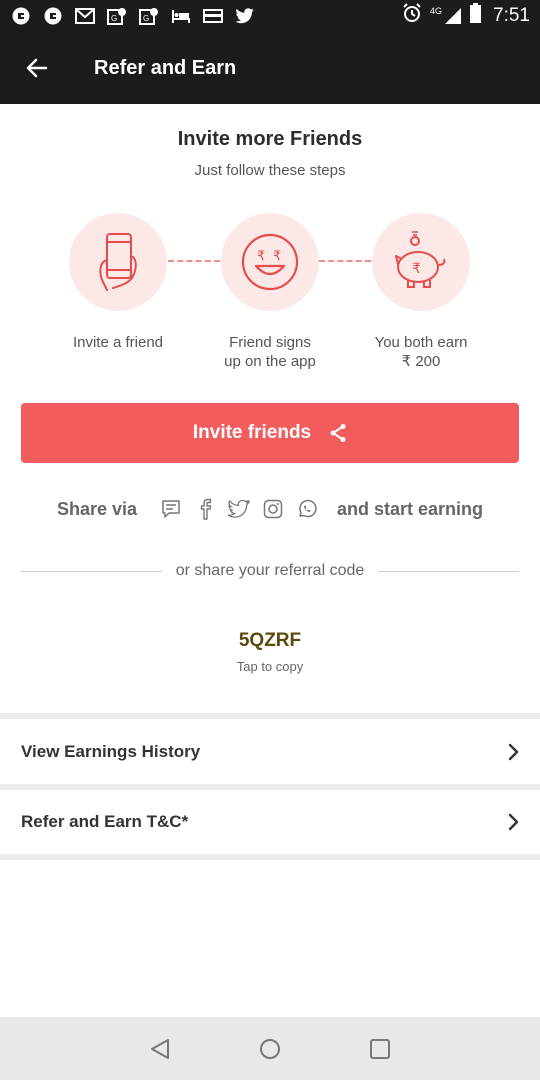  I want to click on tap-to-copy-hint: Tap to copy, so click(270, 666).